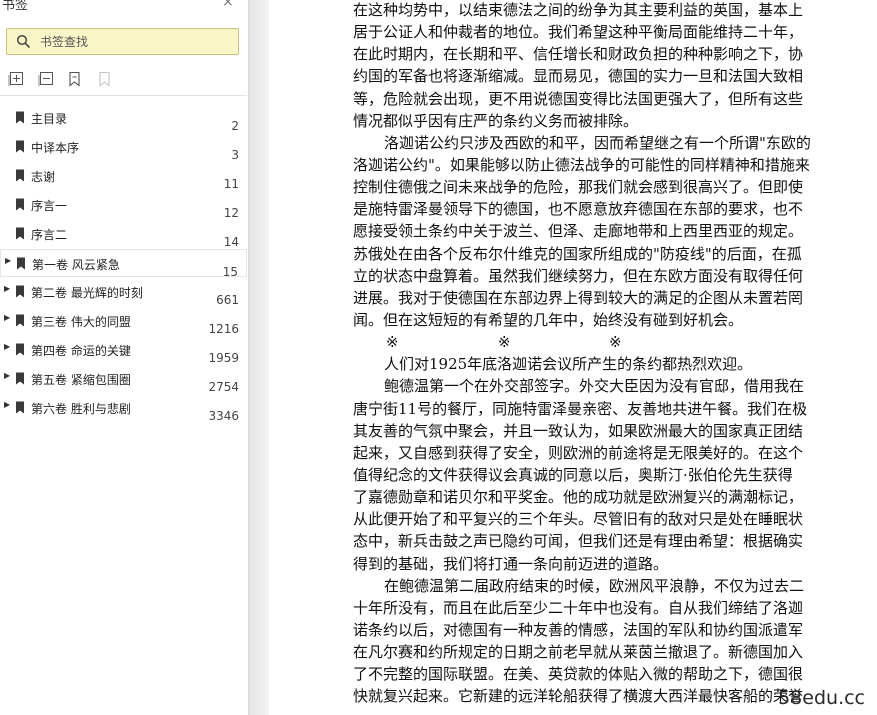 Image resolution: width=877 pixels, height=715 pixels. I want to click on text-line: 起来，又自感到获得了安全，则欧洲的前途将是无限美好的。在这个, so click(578, 452).